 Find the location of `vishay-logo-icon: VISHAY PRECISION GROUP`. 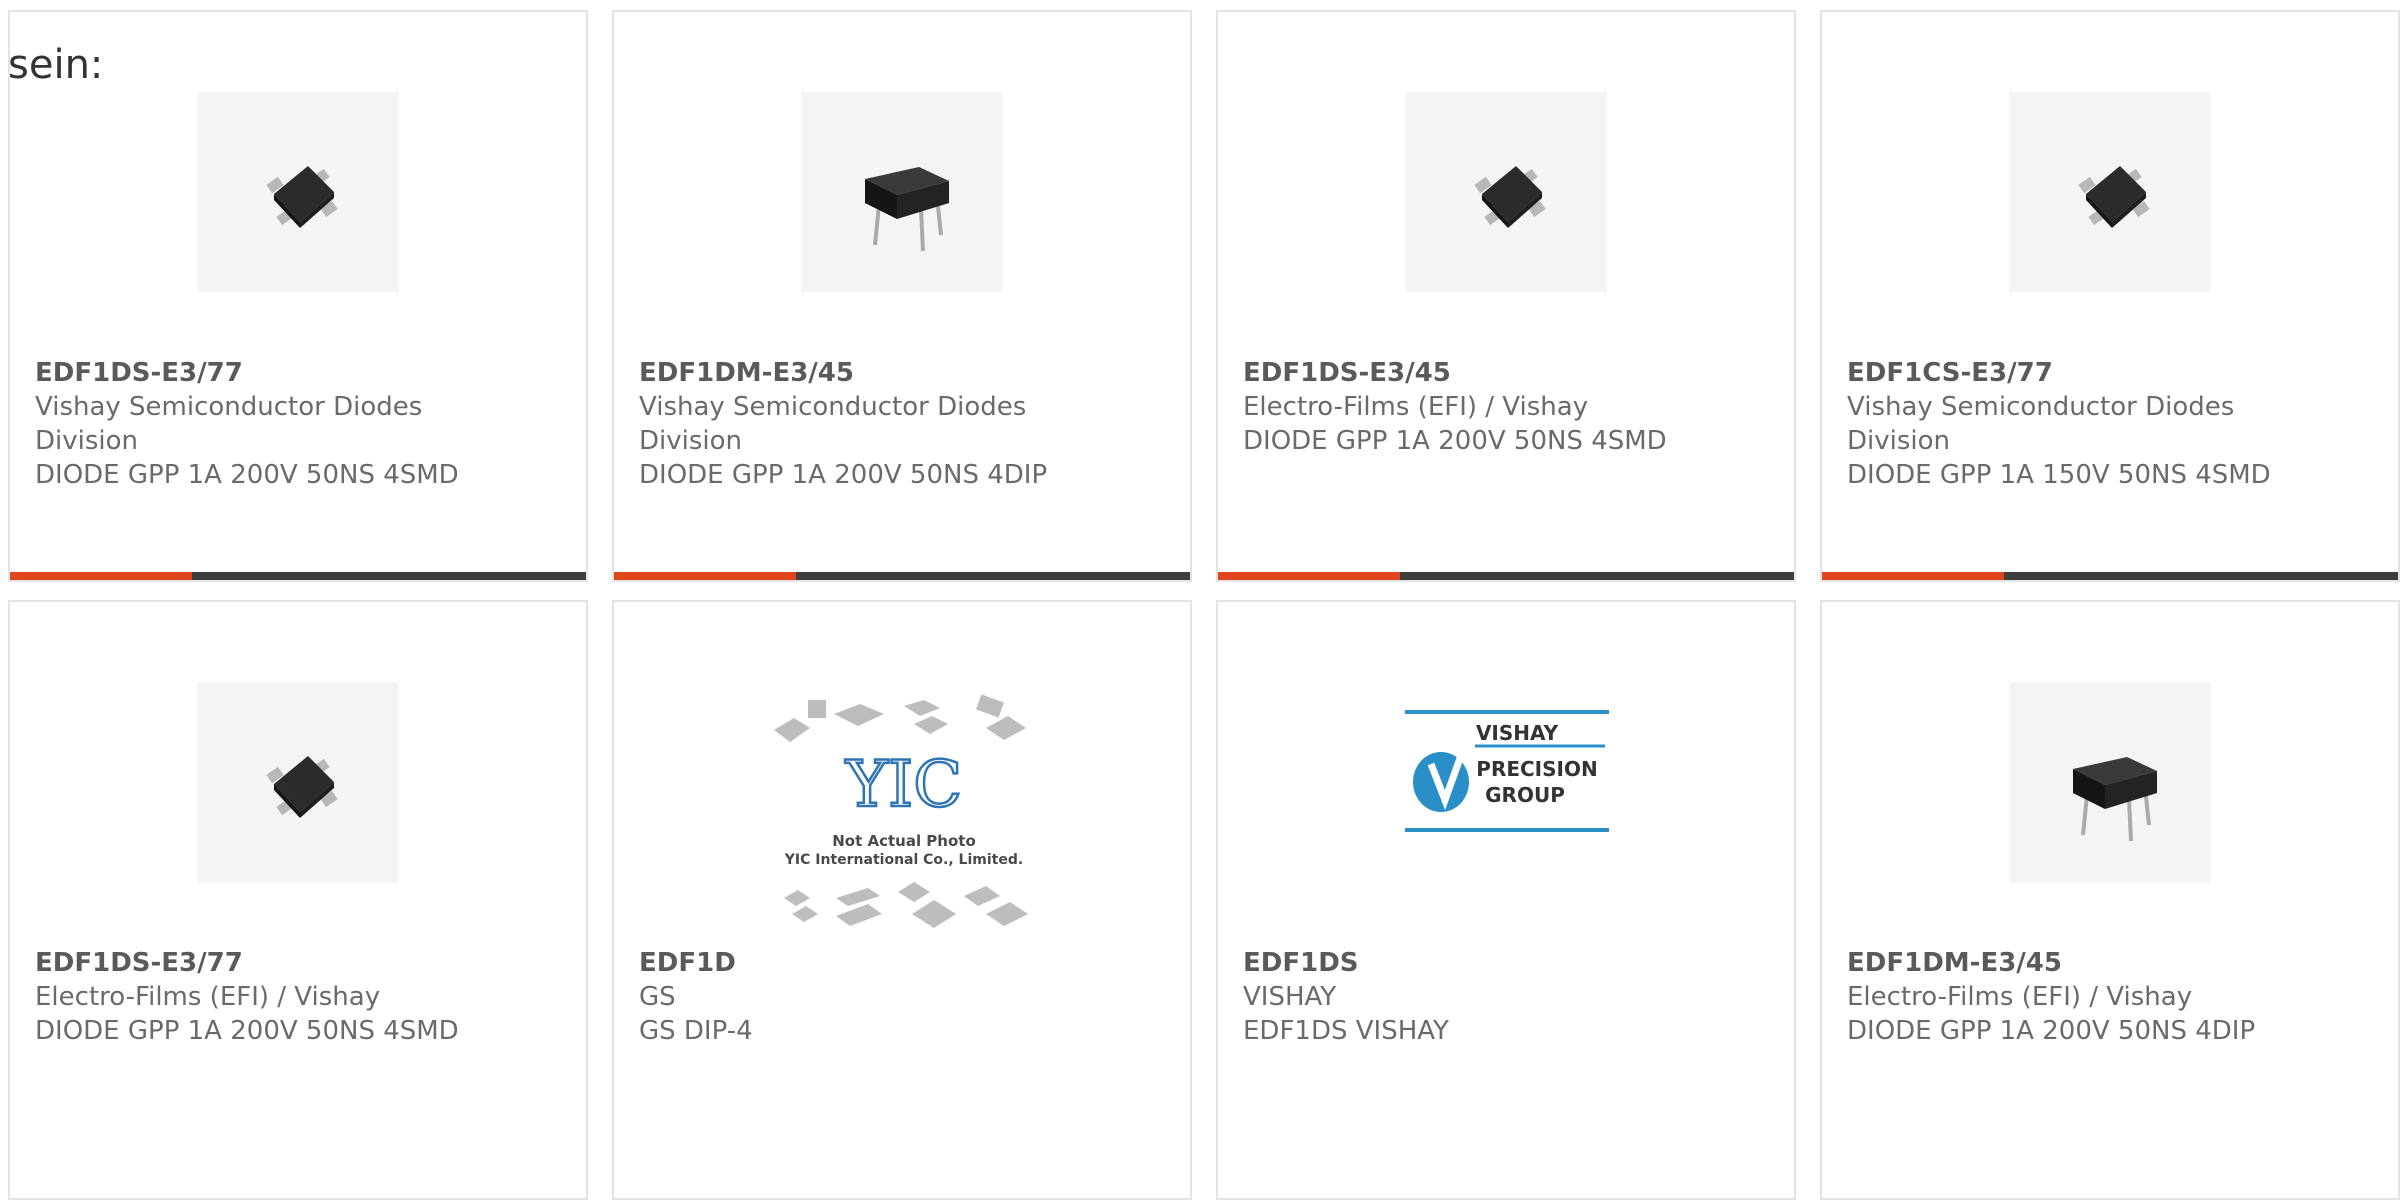

vishay-logo-icon: VISHAY PRECISION GROUP is located at coordinates (1507, 771).